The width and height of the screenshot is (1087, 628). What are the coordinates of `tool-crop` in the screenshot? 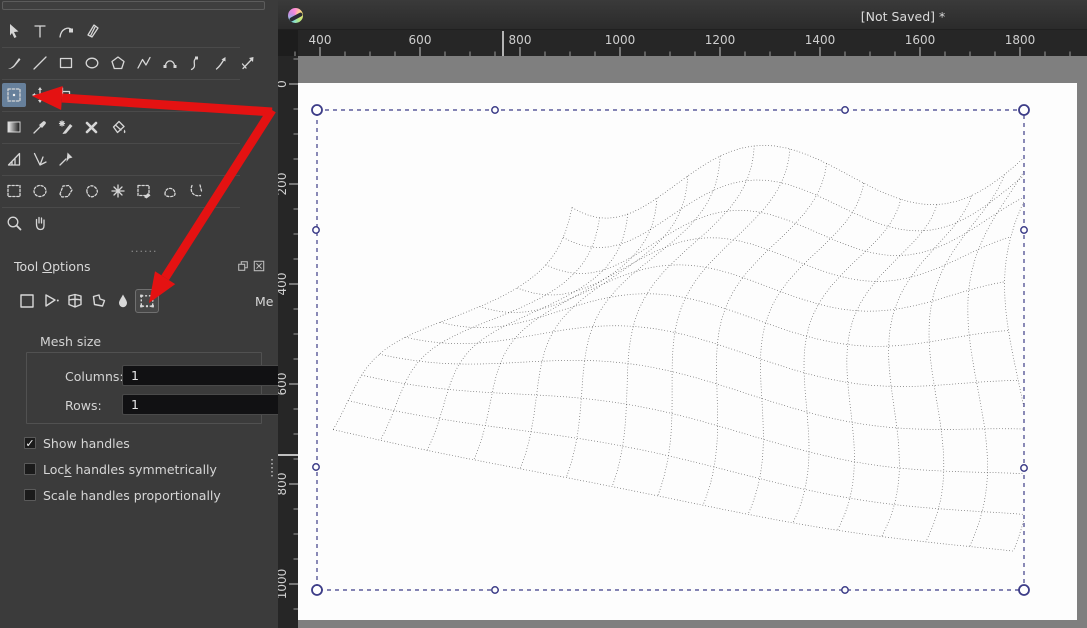 It's located at (66, 95).